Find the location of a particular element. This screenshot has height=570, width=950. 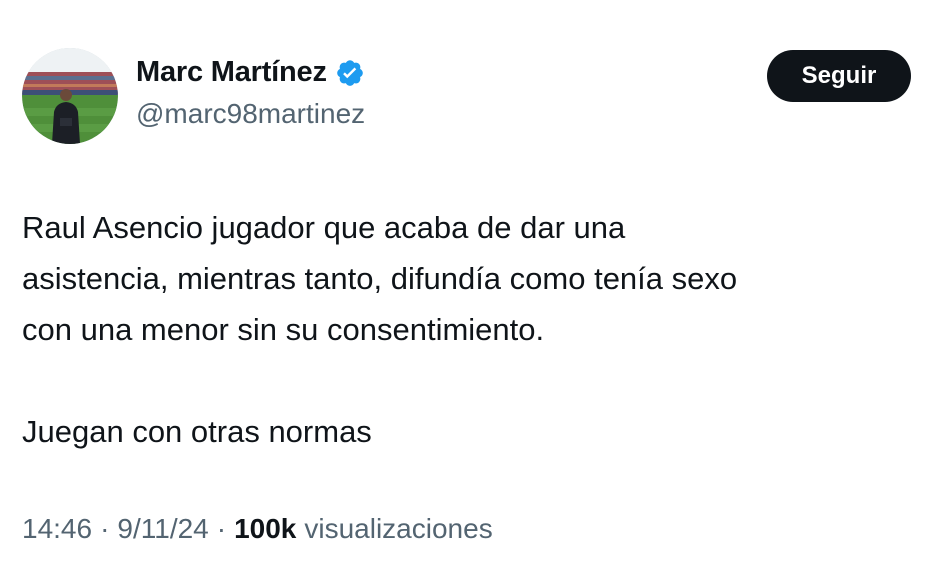

verified-badge-icon is located at coordinates (350, 73).